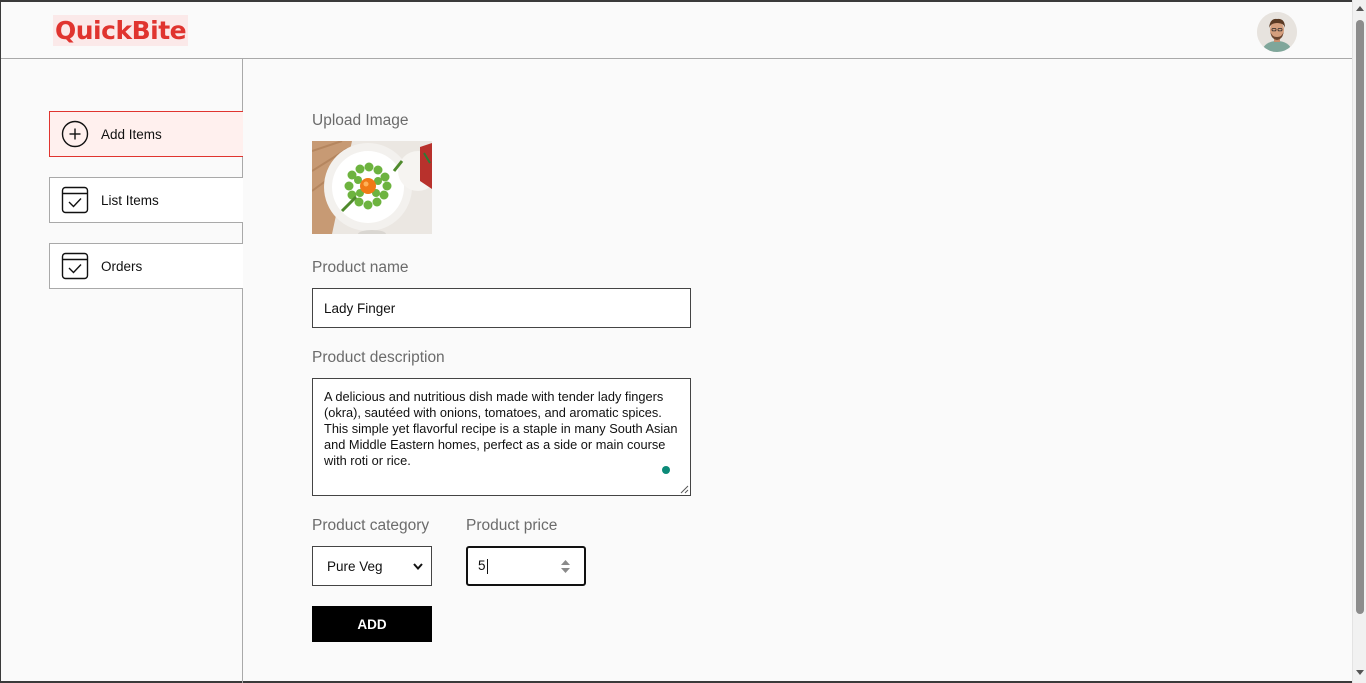 Image resolution: width=1366 pixels, height=683 pixels. Describe the element at coordinates (131, 134) in the screenshot. I see `sidebar-item-label: Add Items` at that location.